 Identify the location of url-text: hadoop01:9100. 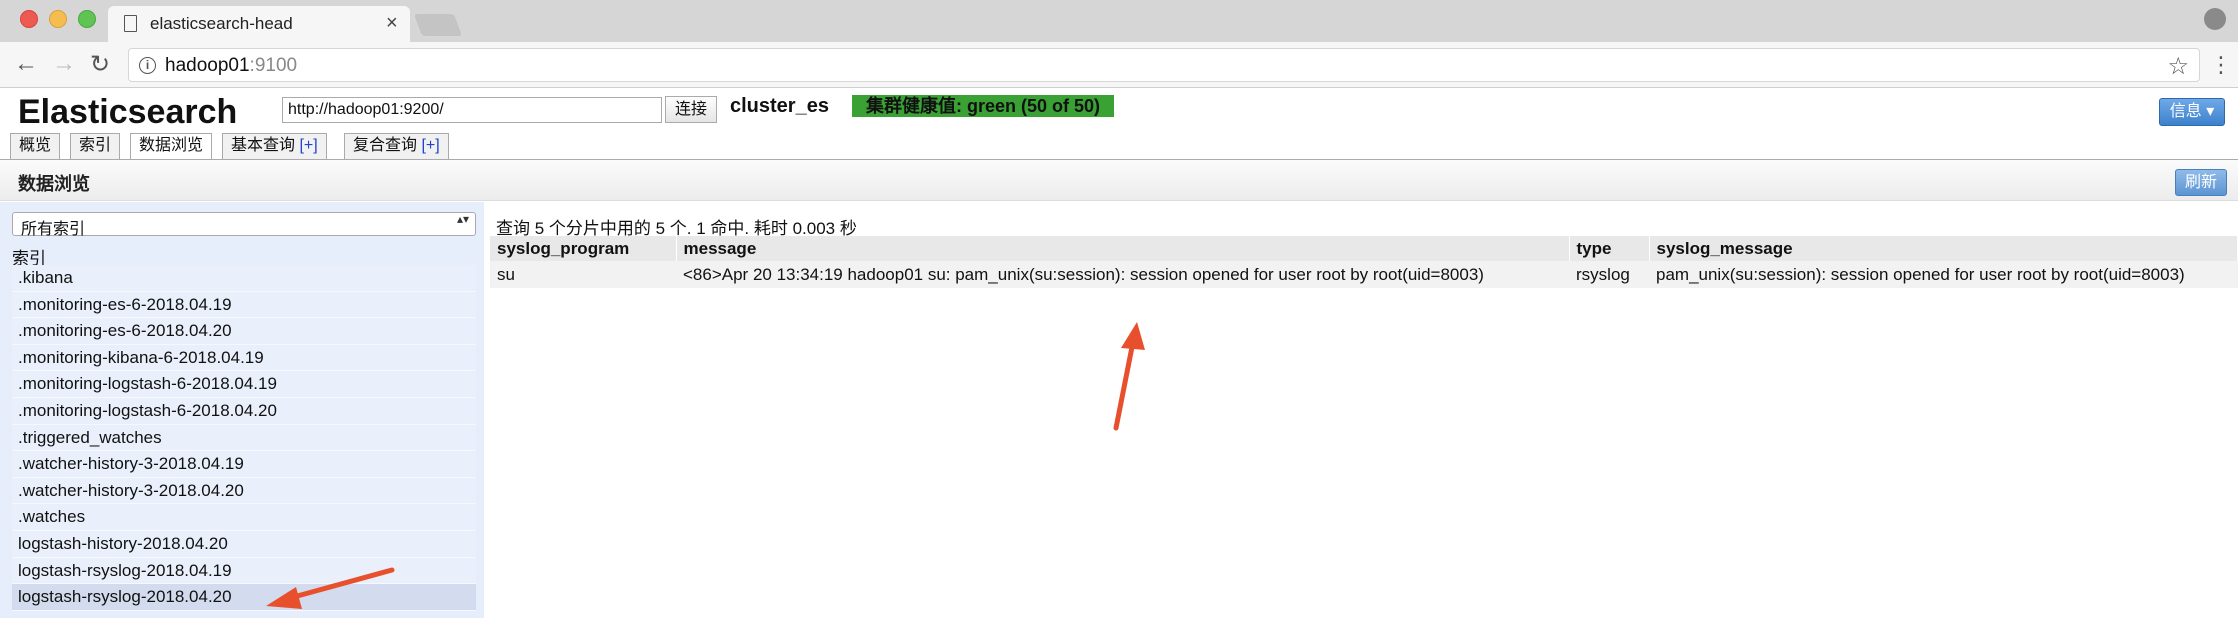
(231, 66).